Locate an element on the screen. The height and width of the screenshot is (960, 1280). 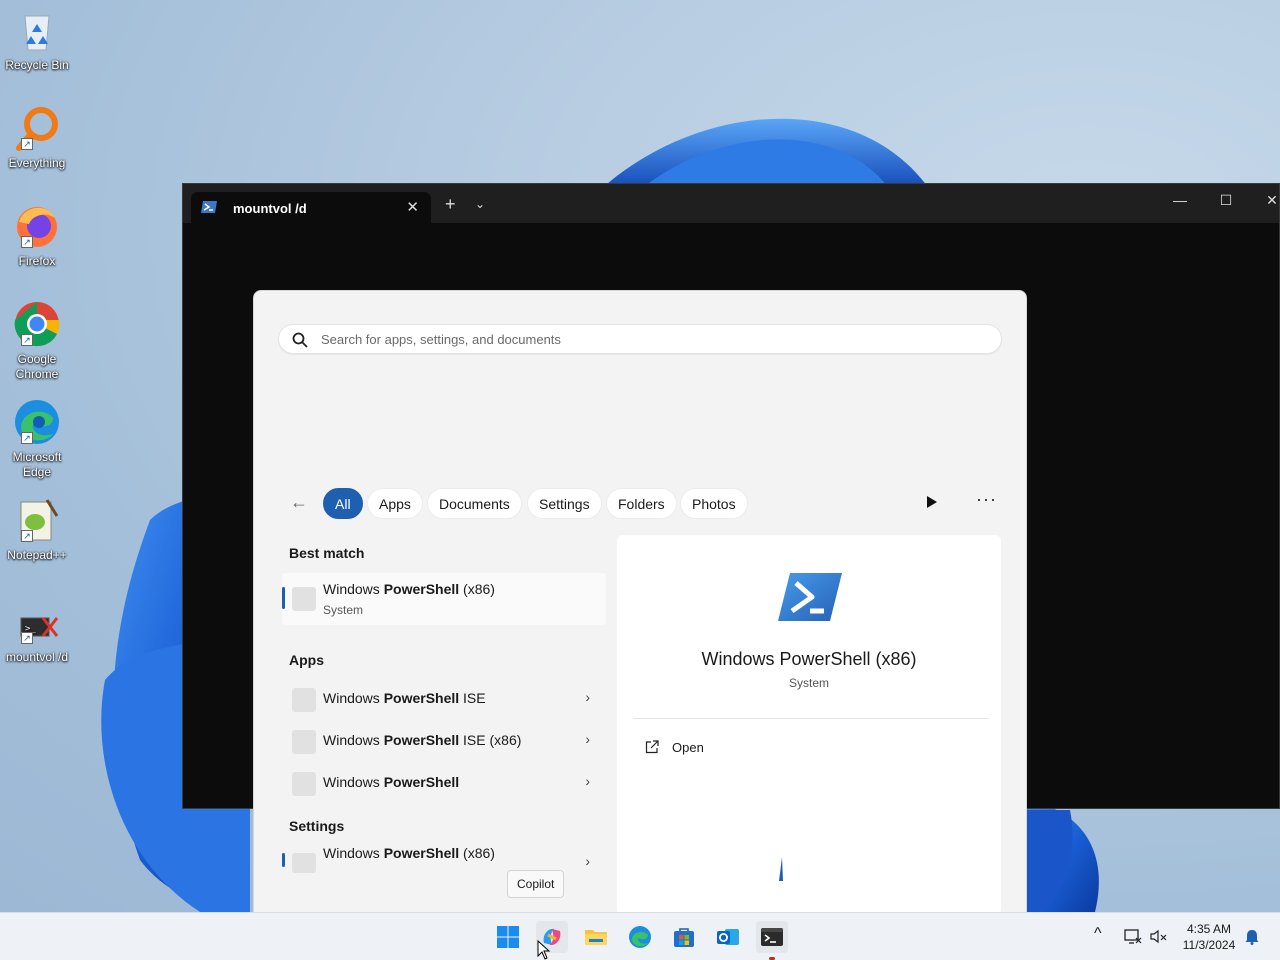
open-action-label: Open is located at coordinates (688, 747).